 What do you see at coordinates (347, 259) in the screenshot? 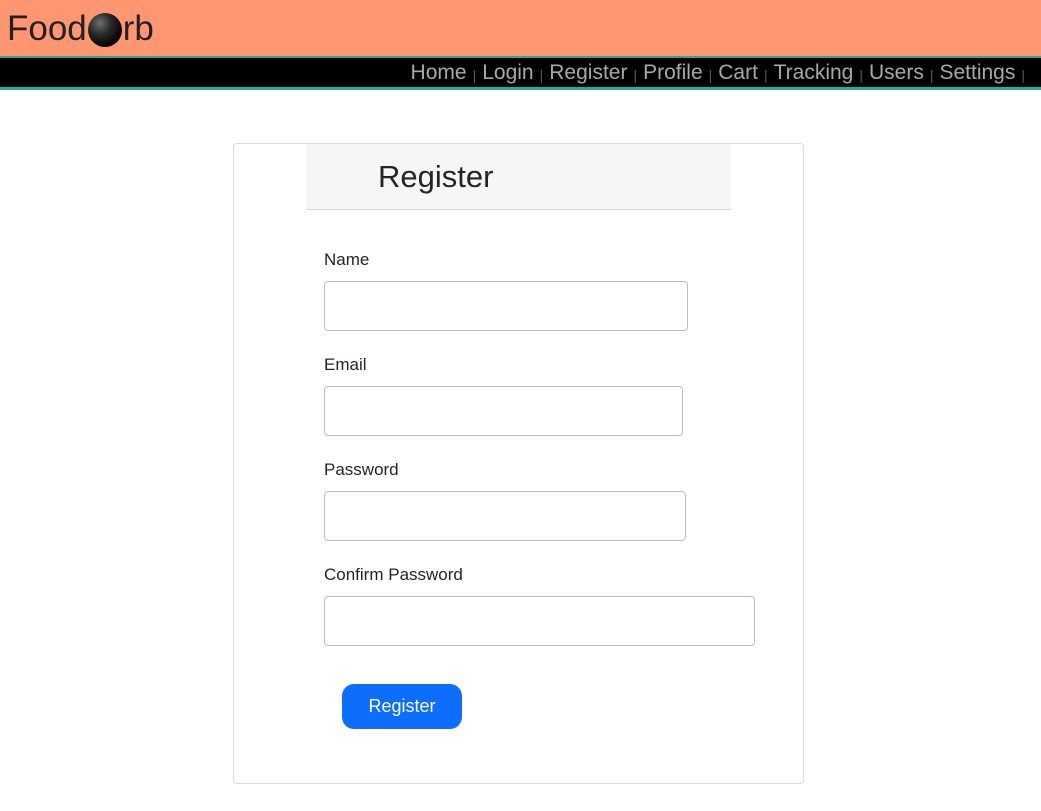
I see `name-label: Name` at bounding box center [347, 259].